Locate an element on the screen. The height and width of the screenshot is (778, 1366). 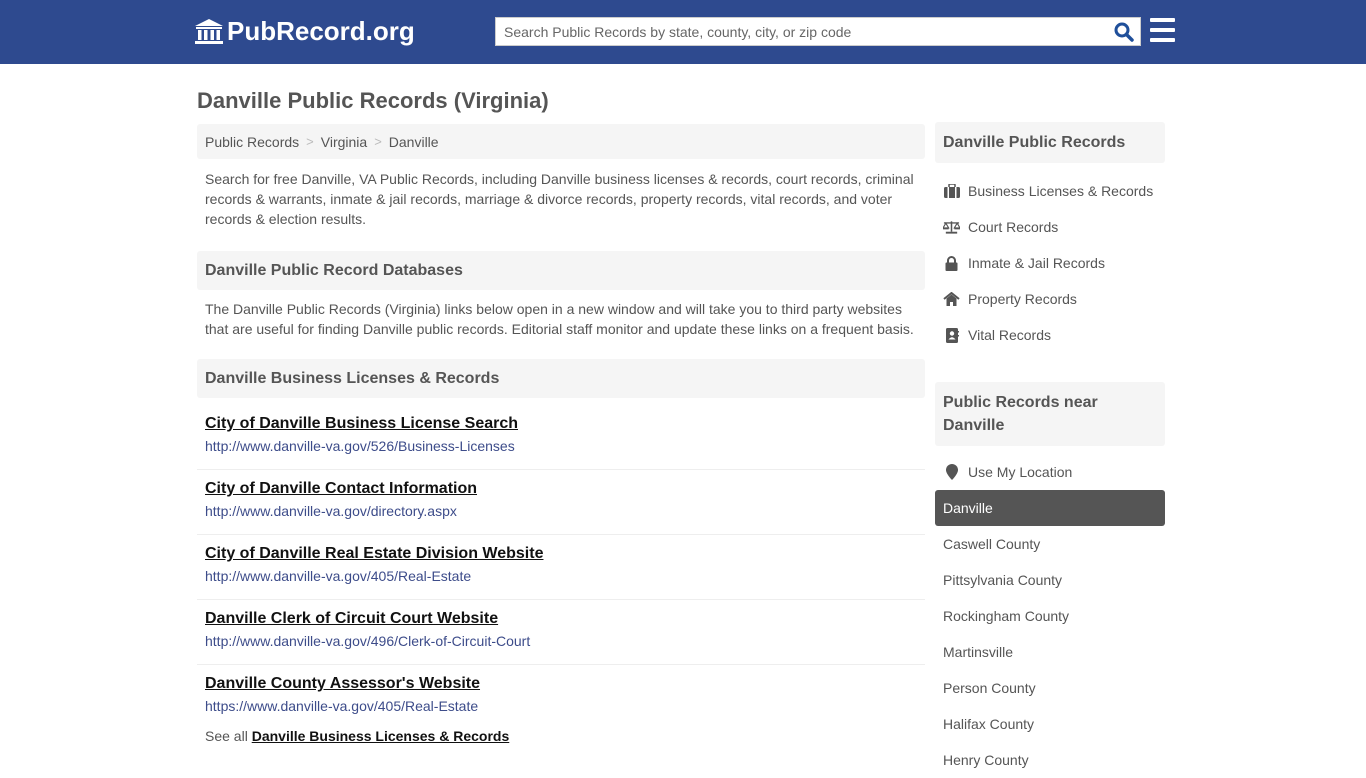
logo-text: PubRecord.org is located at coordinates (321, 31).